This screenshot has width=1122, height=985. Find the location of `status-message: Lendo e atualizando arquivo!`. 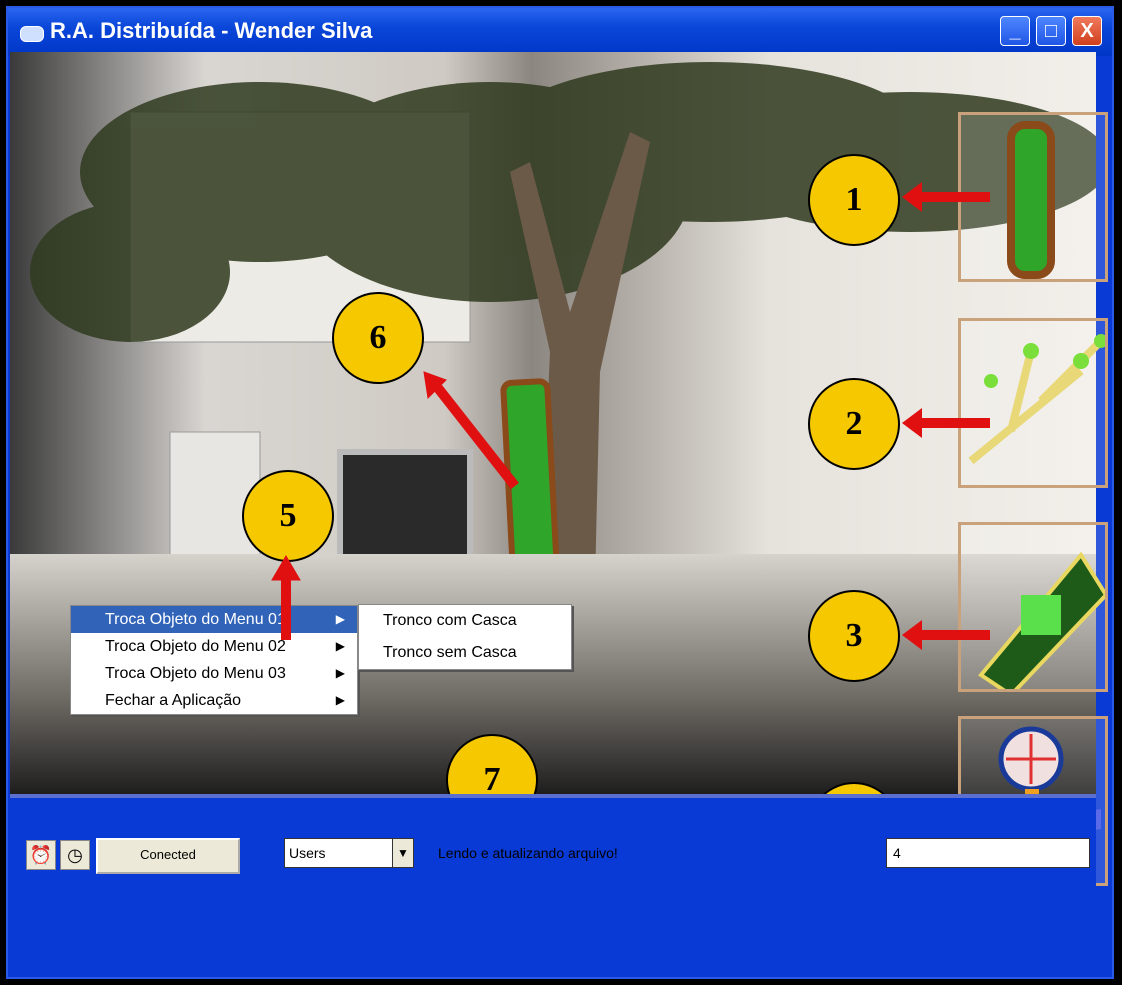

status-message: Lendo e atualizando arquivo! is located at coordinates (528, 853).